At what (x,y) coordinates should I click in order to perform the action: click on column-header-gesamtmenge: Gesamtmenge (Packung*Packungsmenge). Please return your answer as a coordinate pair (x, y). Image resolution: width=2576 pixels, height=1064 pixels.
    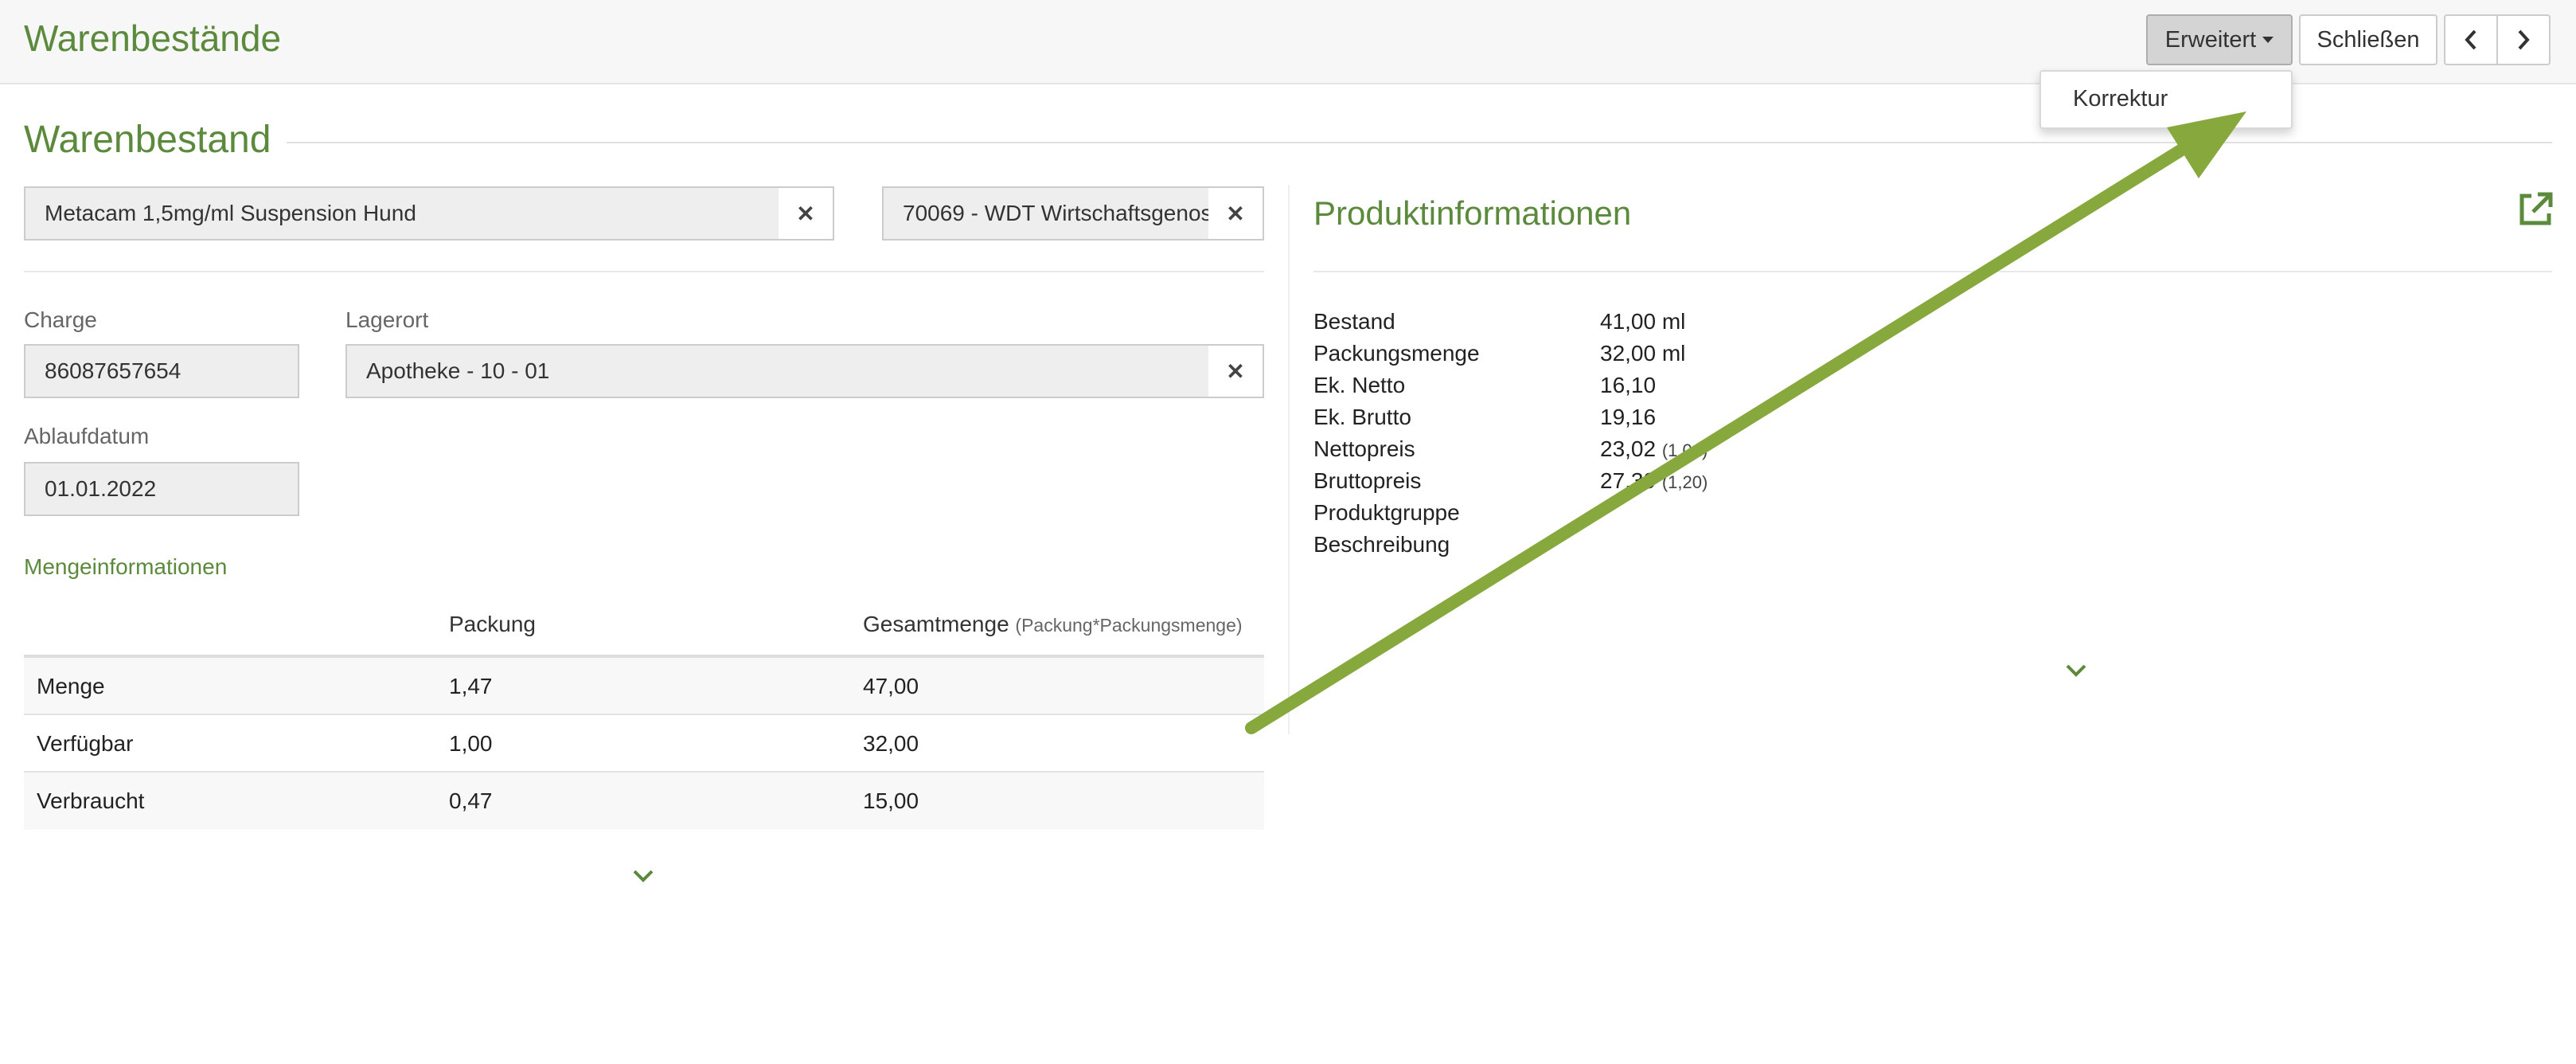
    Looking at the image, I should click on (1053, 624).